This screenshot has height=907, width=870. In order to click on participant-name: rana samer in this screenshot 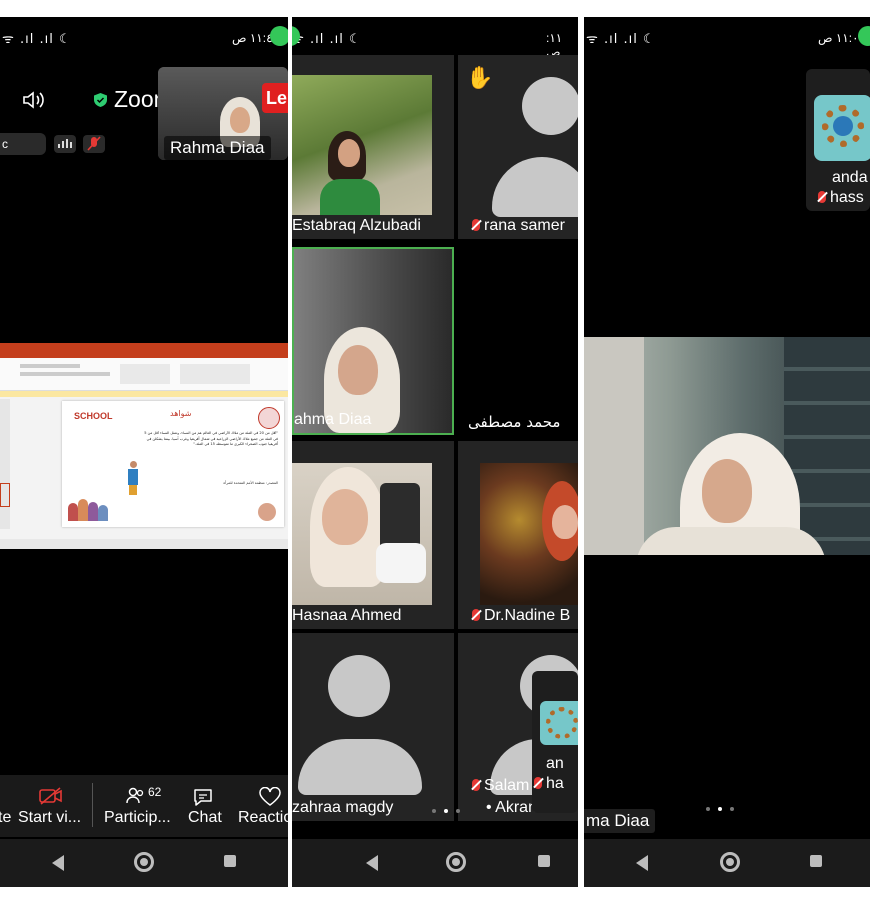, I will do `click(518, 226)`.